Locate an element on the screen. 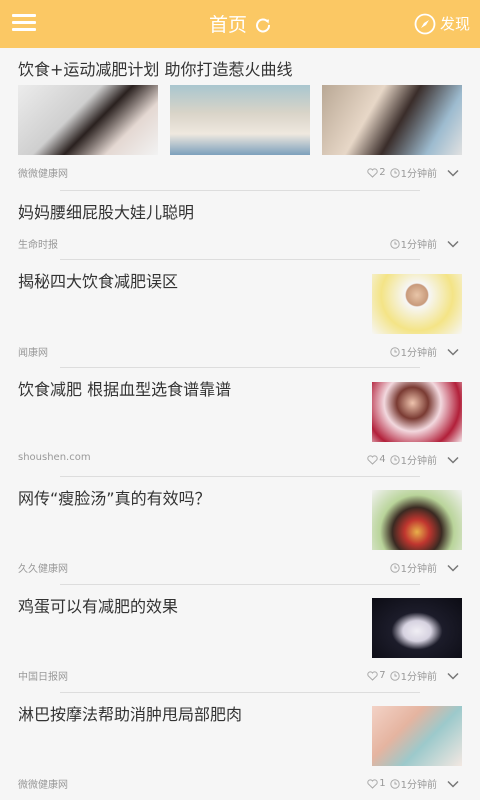  like-count: 1 is located at coordinates (376, 783).